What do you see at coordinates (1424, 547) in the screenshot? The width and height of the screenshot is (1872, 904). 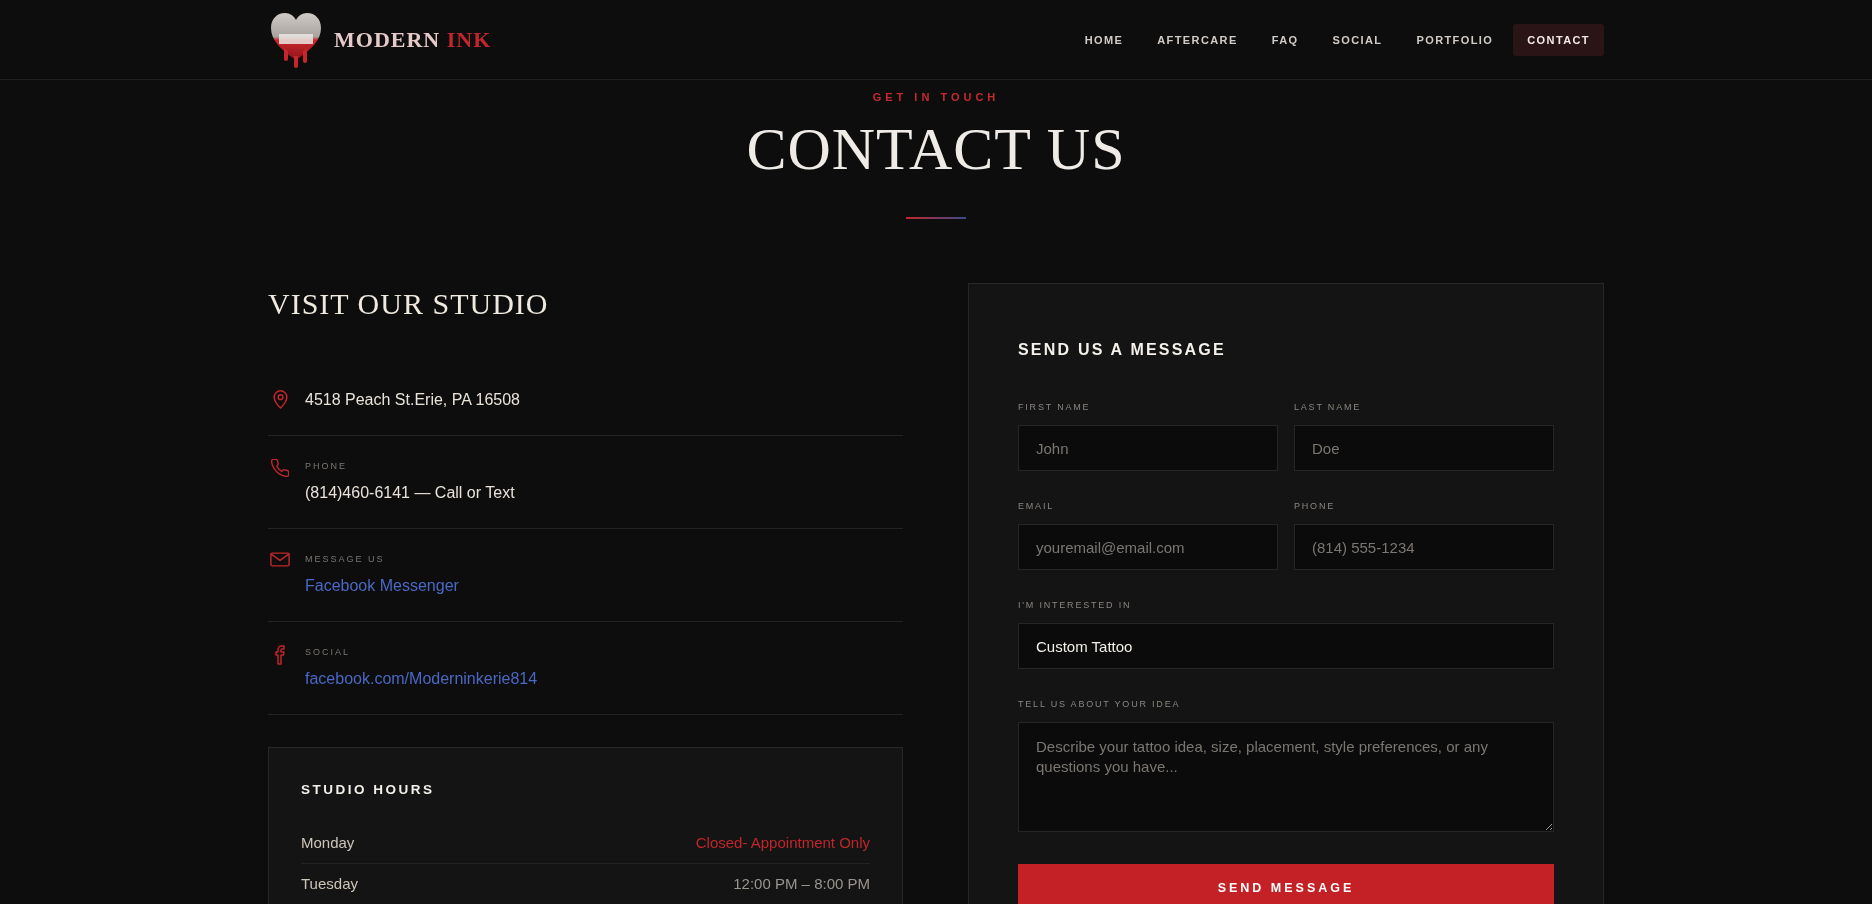 I see `text-field: (814) 555-1234` at bounding box center [1424, 547].